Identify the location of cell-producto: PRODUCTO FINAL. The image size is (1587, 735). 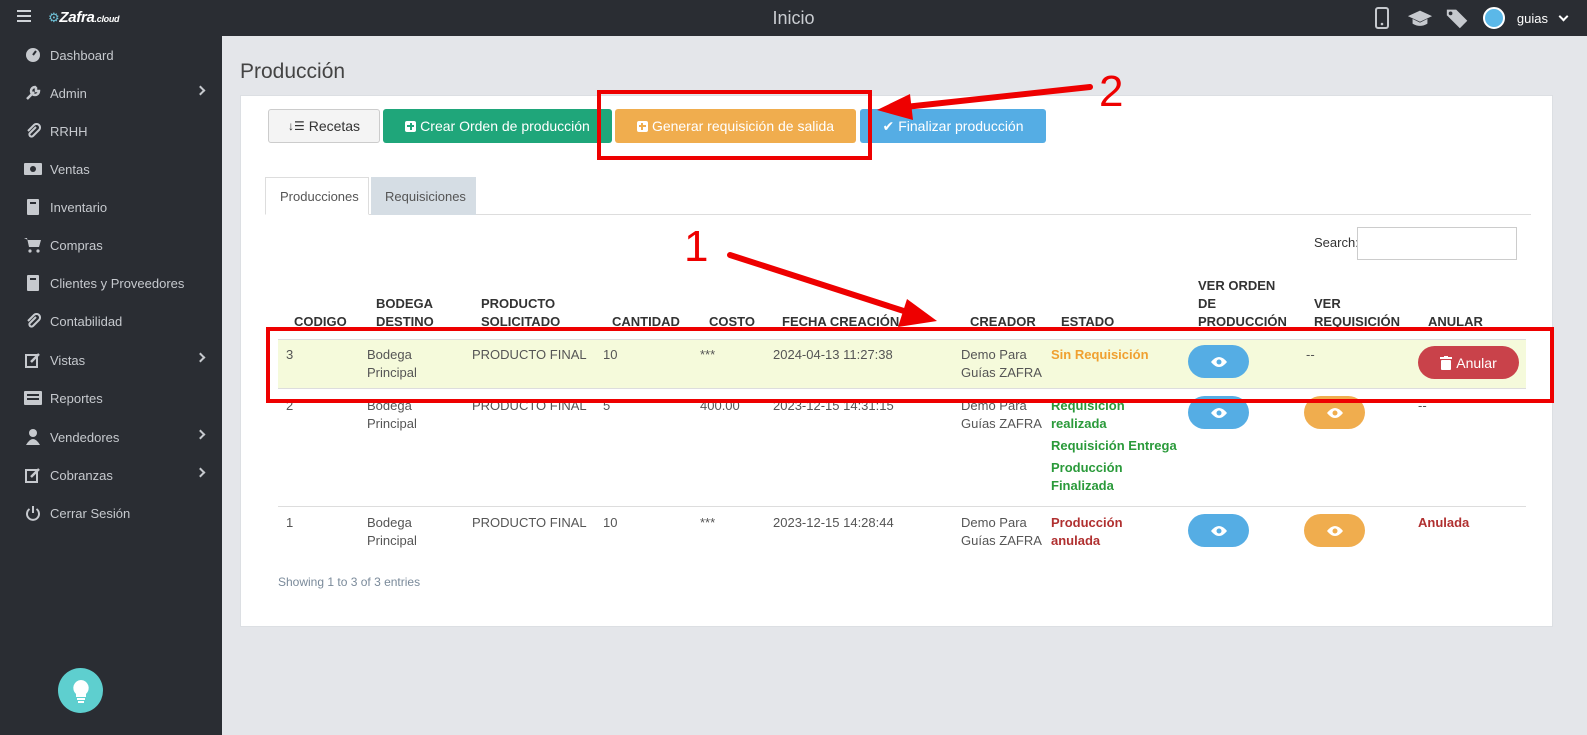
(529, 522).